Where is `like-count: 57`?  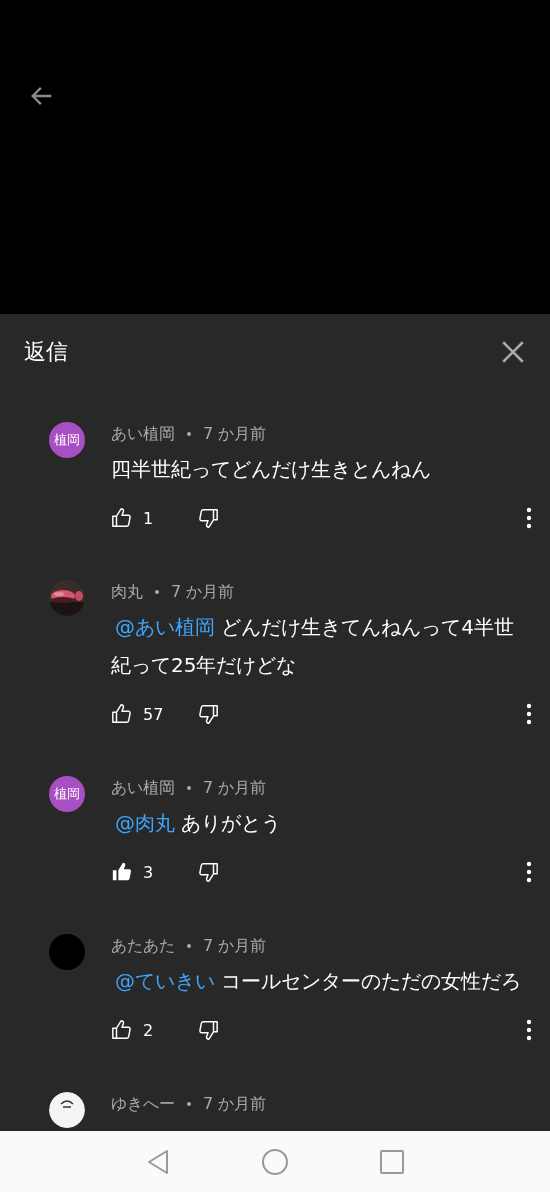 like-count: 57 is located at coordinates (154, 714).